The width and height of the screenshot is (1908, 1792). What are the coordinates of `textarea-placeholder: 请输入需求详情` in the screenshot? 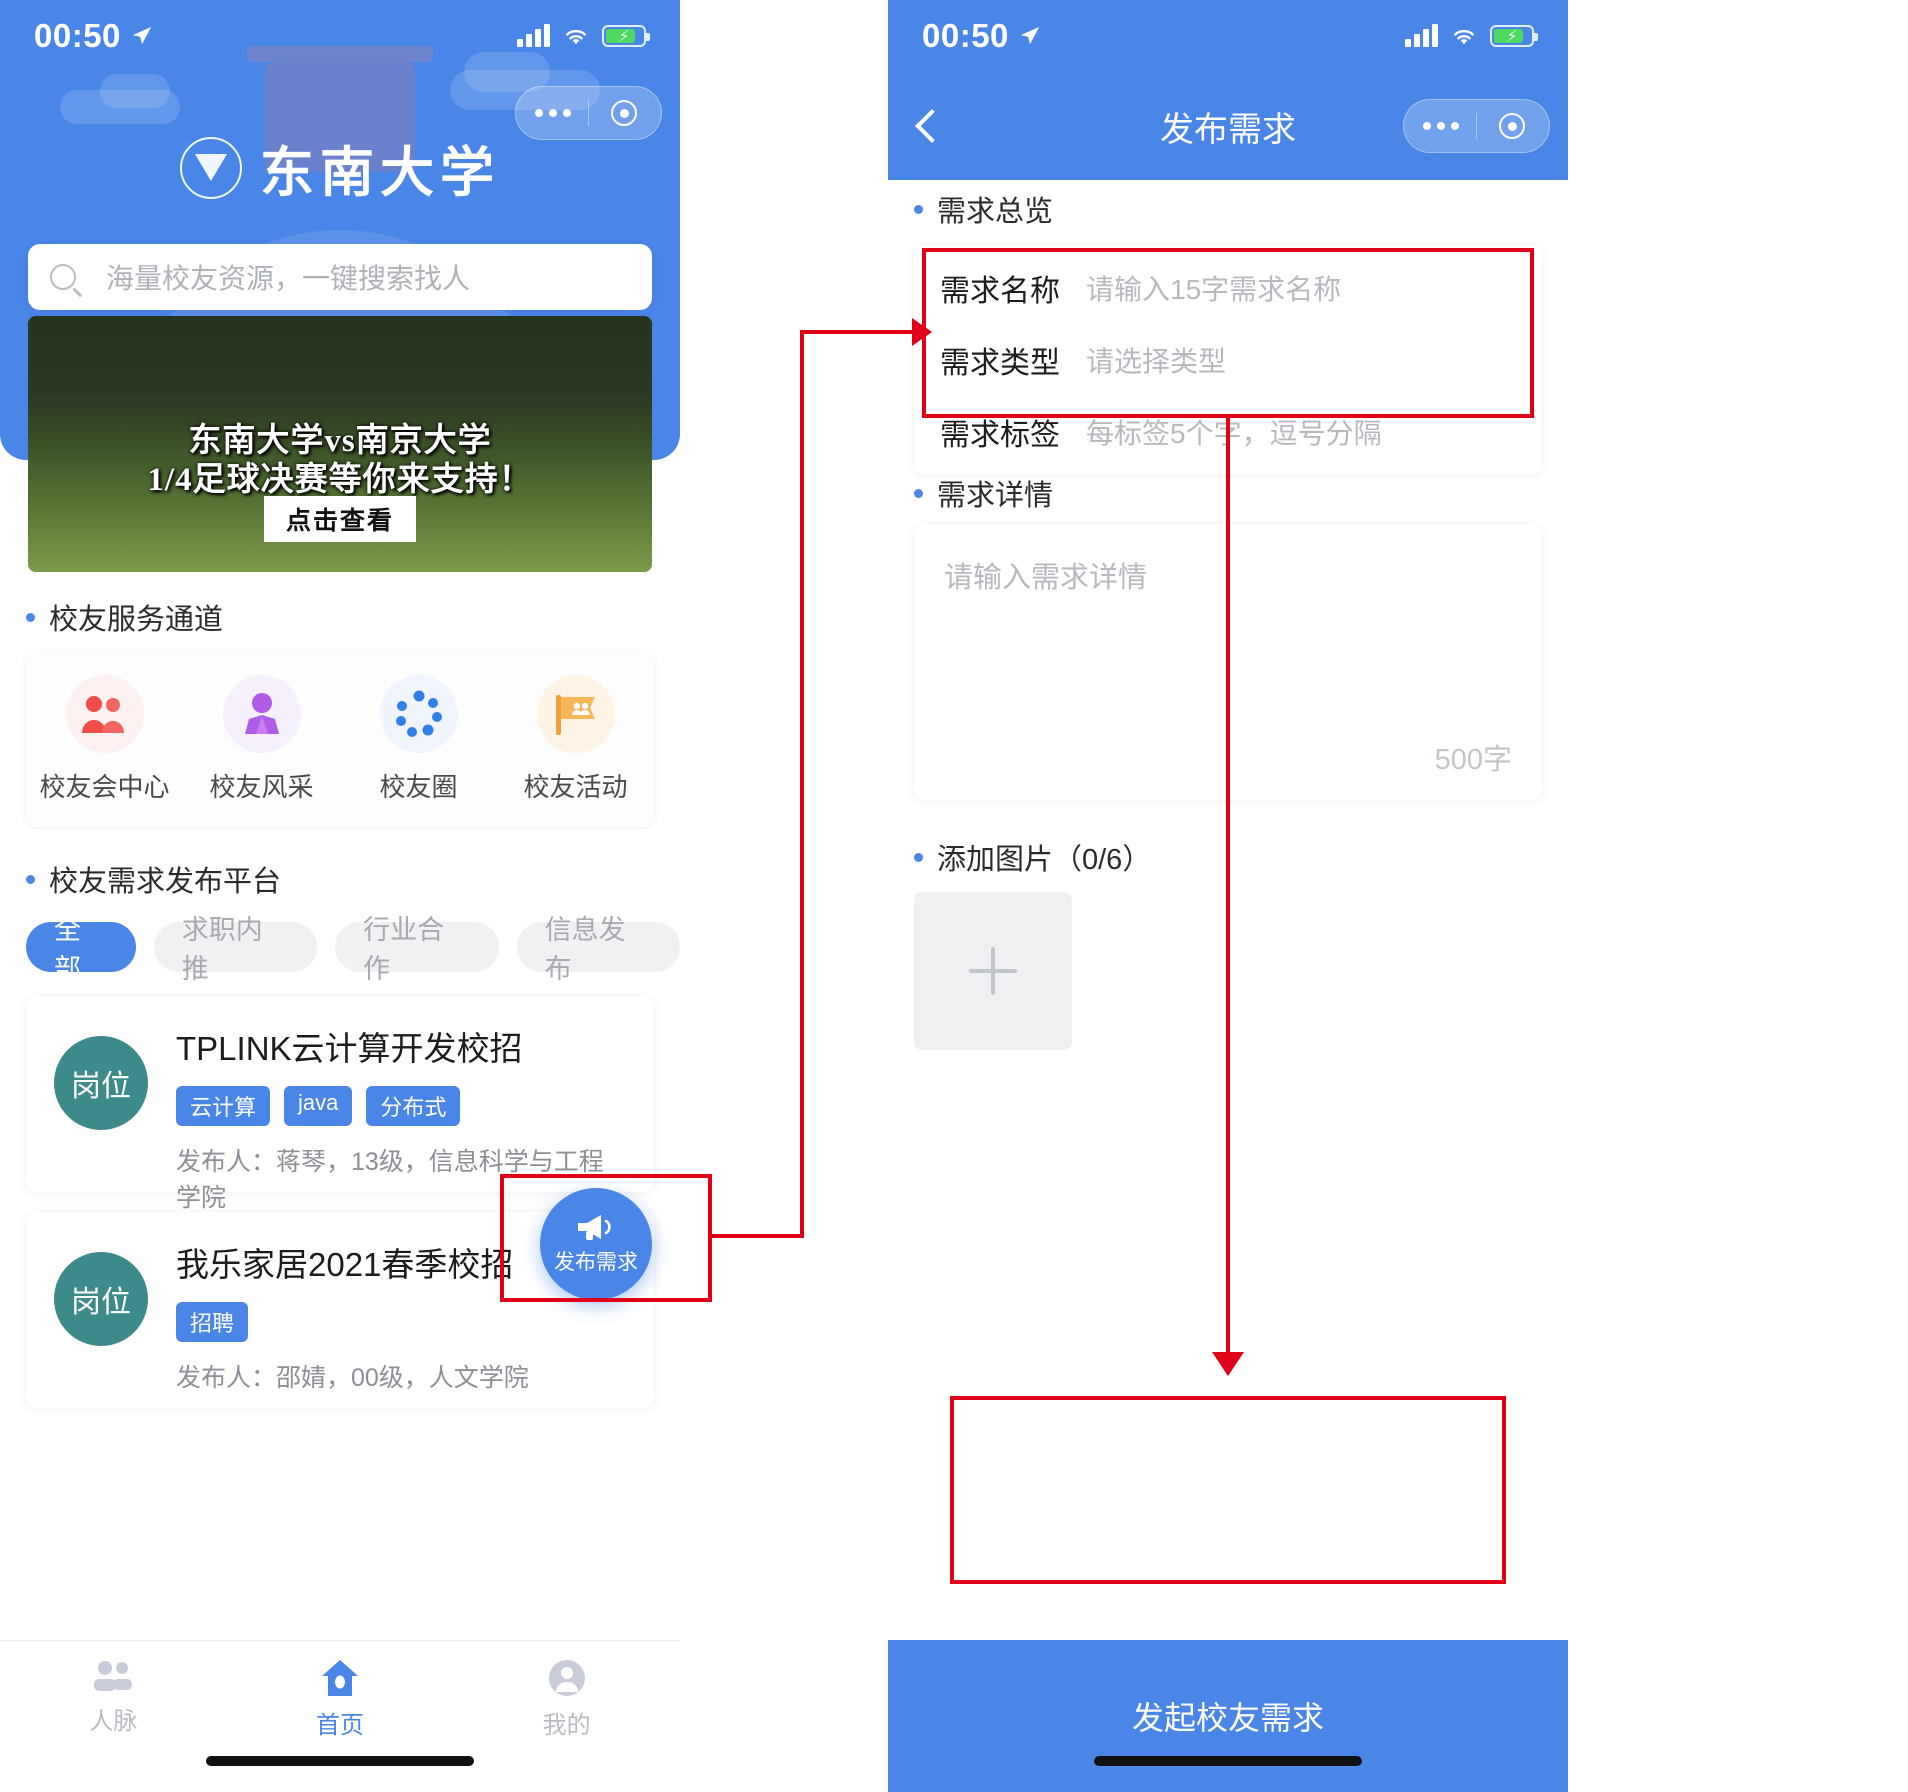 It's located at (1046, 578).